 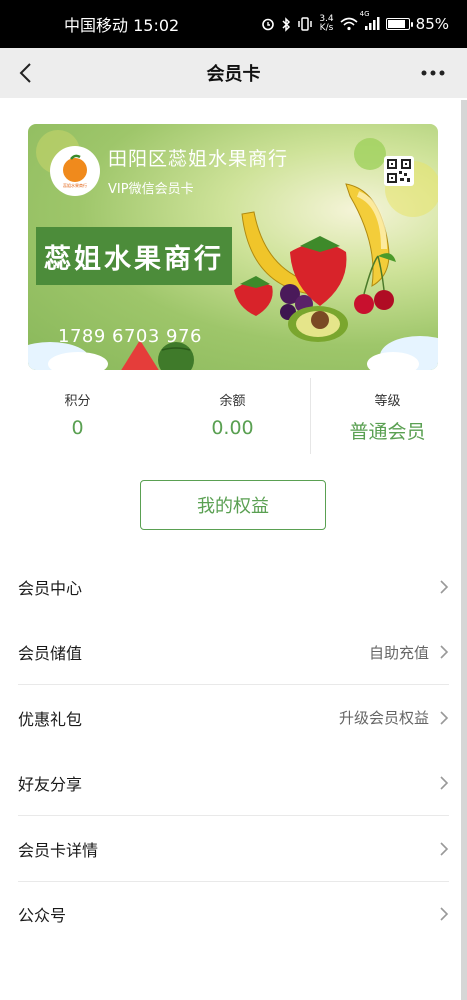 What do you see at coordinates (232, 428) in the screenshot?
I see `stat-value: 0.00` at bounding box center [232, 428].